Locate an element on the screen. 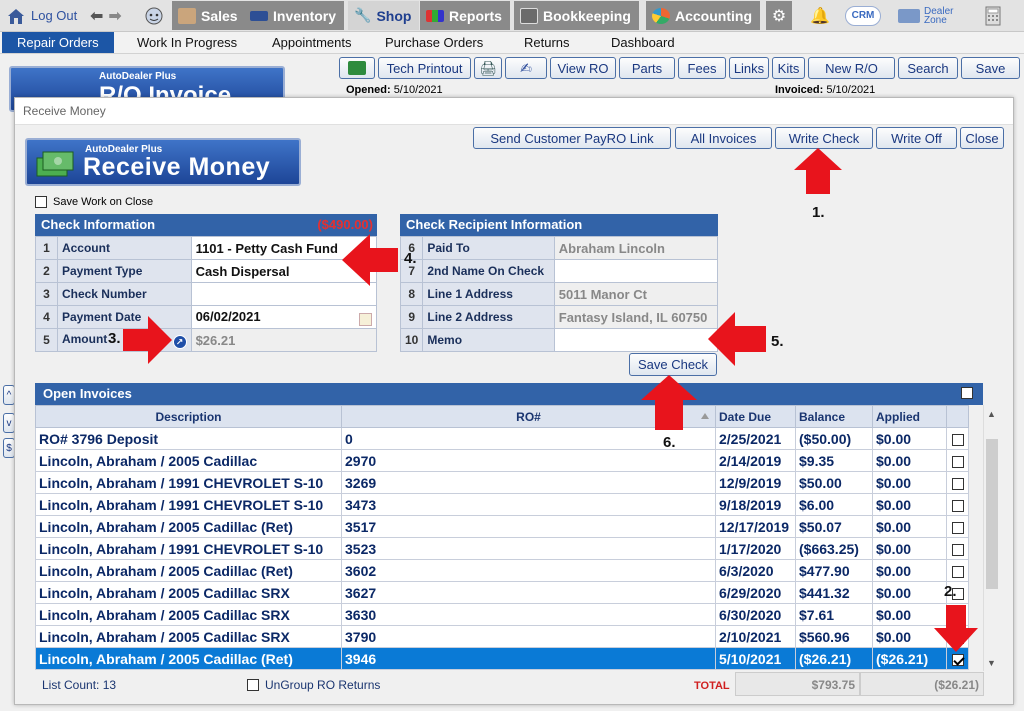 The image size is (1024, 711). payment-type-select: Cash Dispersal is located at coordinates (284, 271).